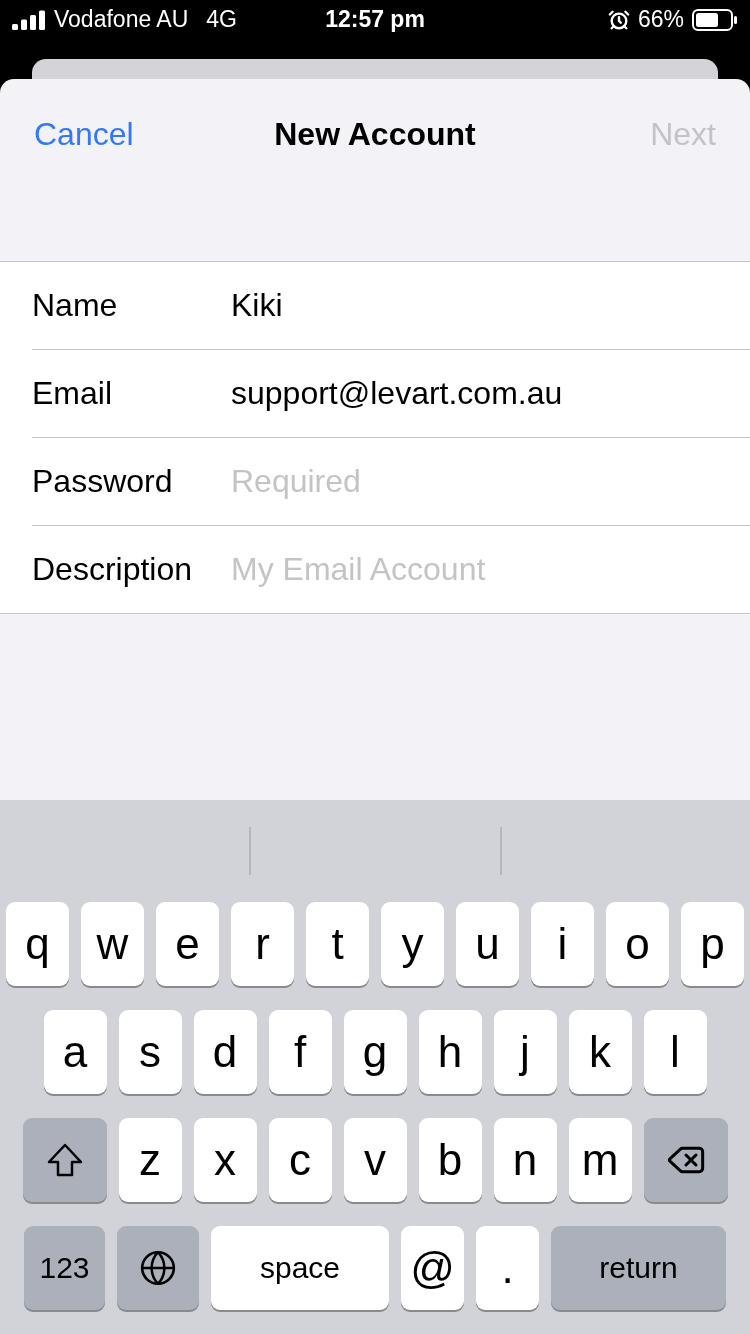  Describe the element at coordinates (432, 1268) in the screenshot. I see `letter-key: @` at that location.